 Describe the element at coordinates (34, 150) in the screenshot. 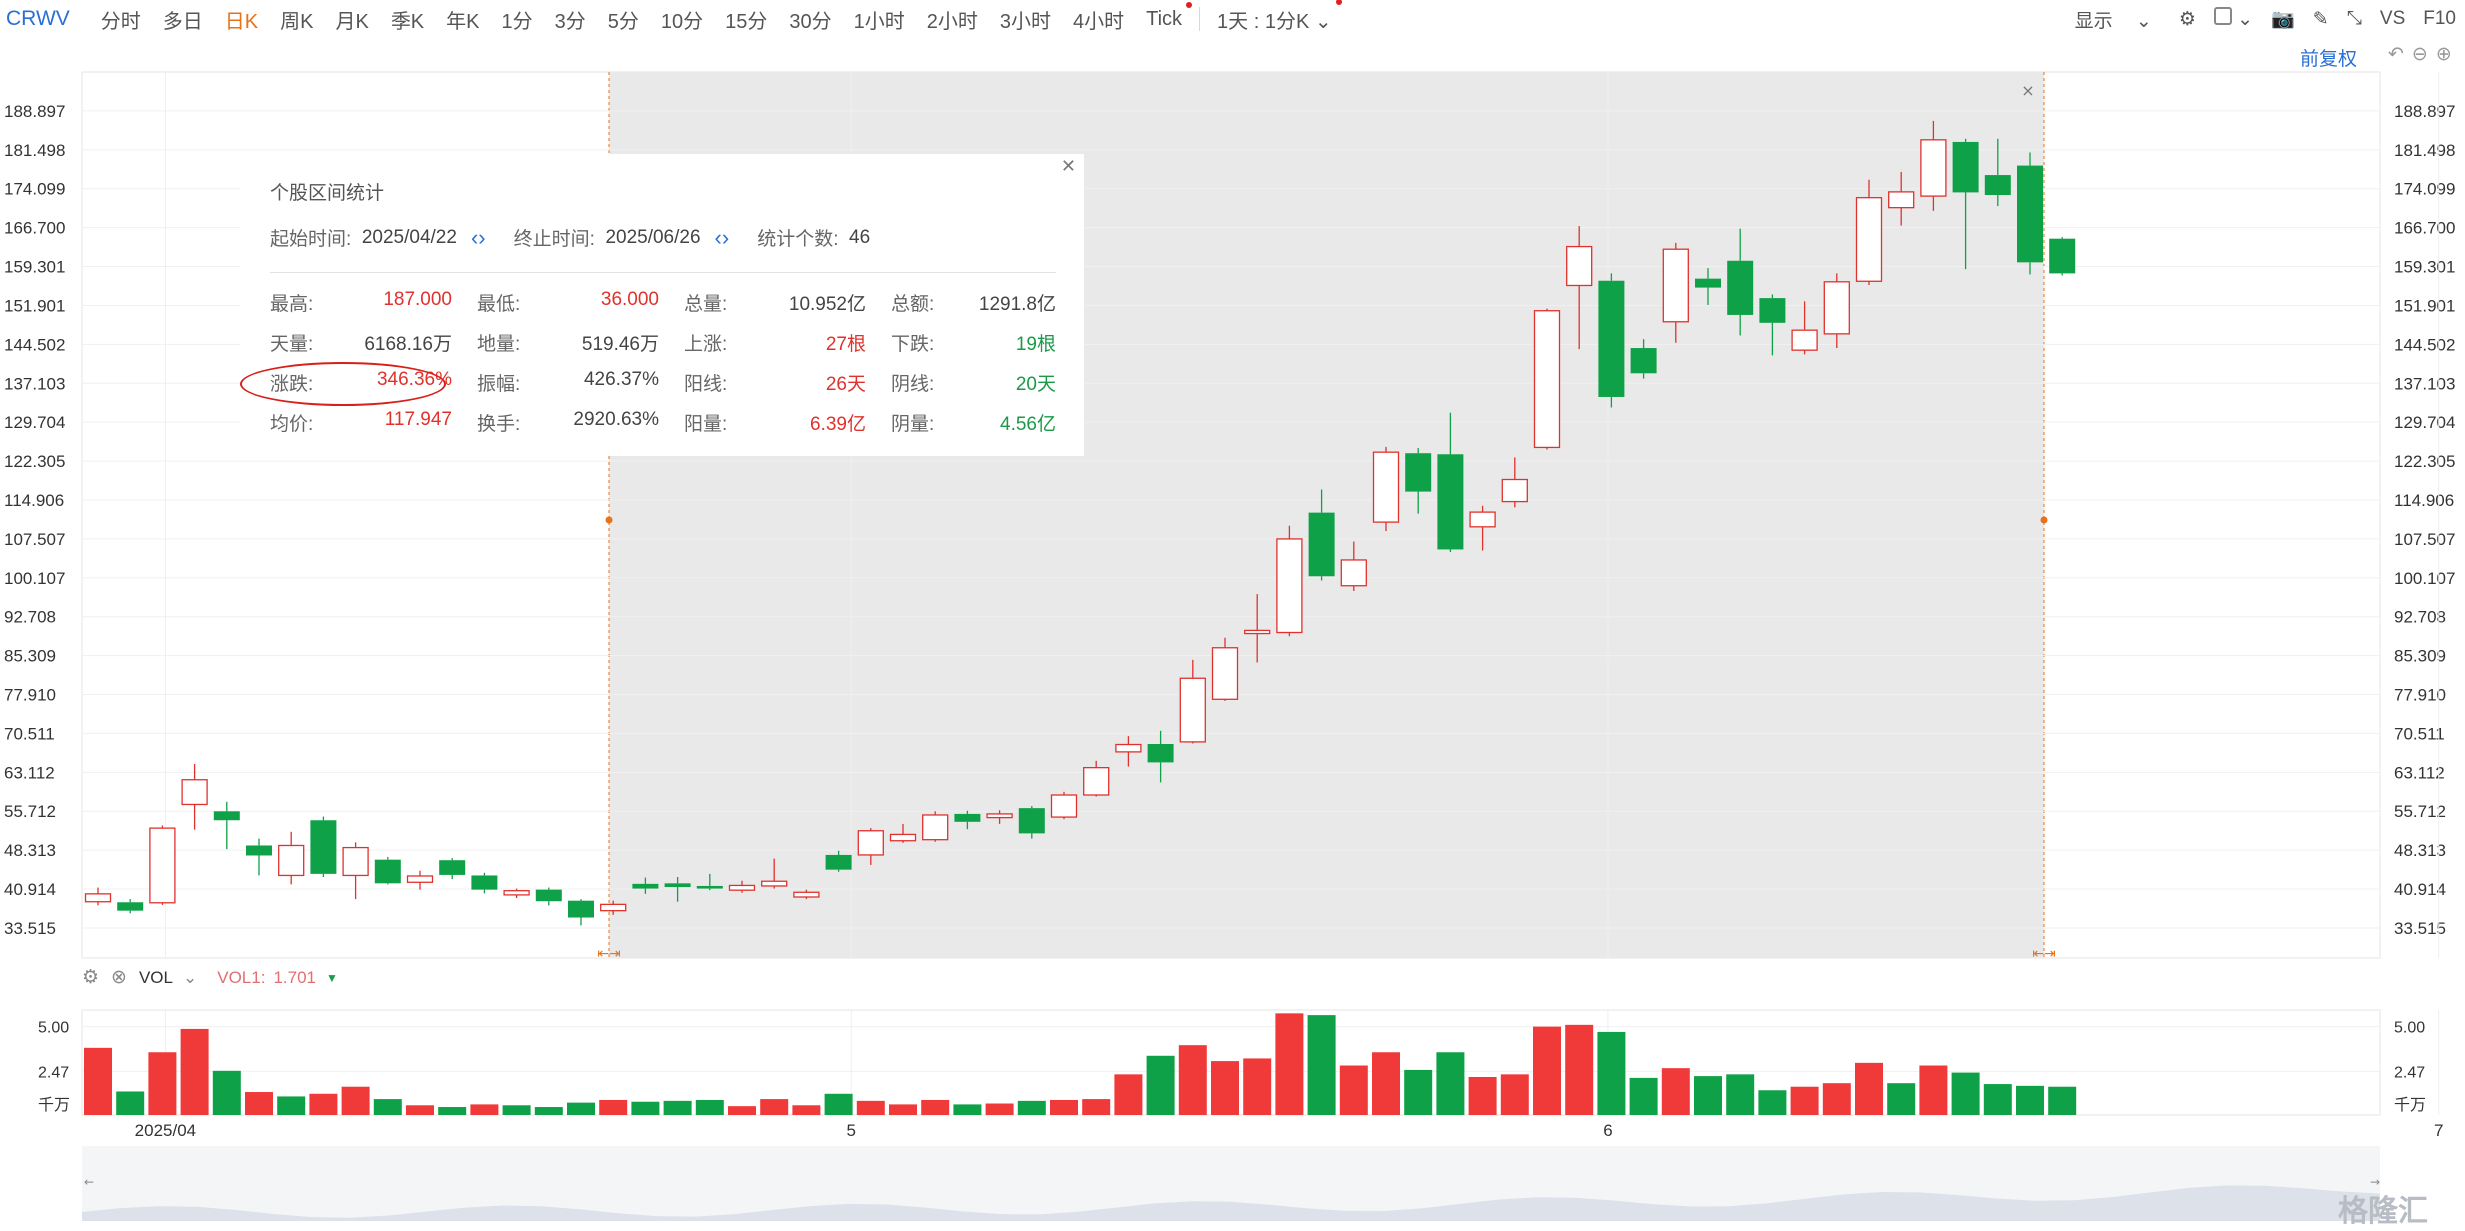

I see `y-tick-left: 181.498` at that location.